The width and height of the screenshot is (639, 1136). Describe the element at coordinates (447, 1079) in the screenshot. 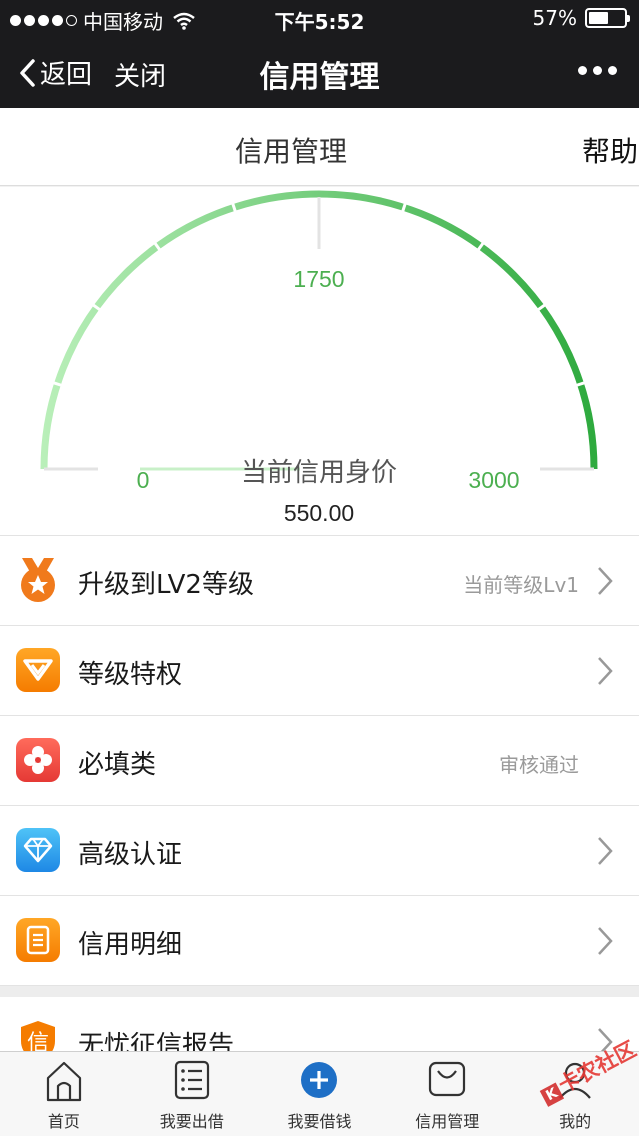

I see `bag-icon` at that location.